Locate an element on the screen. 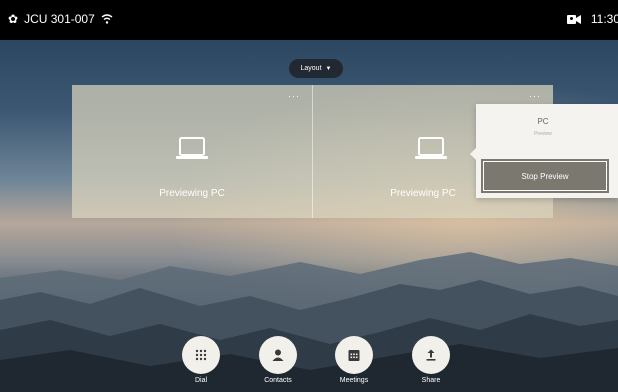 The width and height of the screenshot is (618, 392). preview-tile-1: ··· Previewing PC is located at coordinates (192, 151).